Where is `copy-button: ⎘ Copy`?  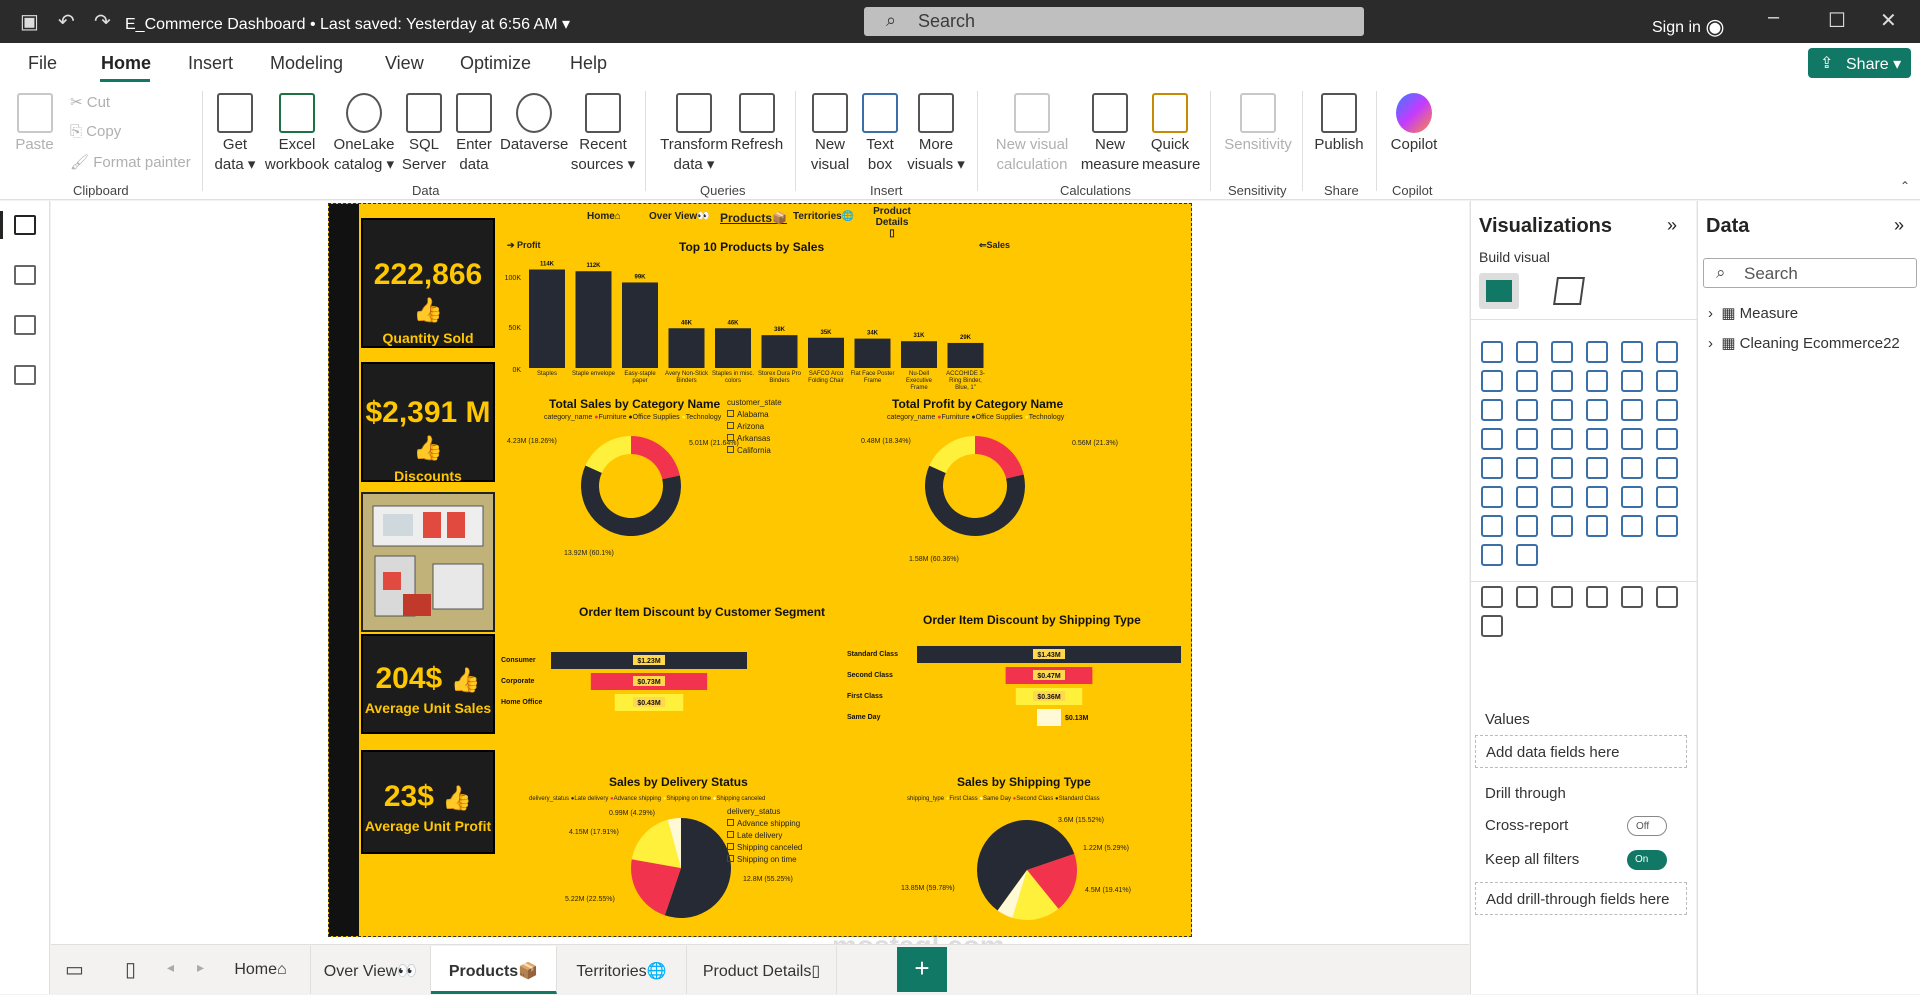 copy-button: ⎘ Copy is located at coordinates (95, 131).